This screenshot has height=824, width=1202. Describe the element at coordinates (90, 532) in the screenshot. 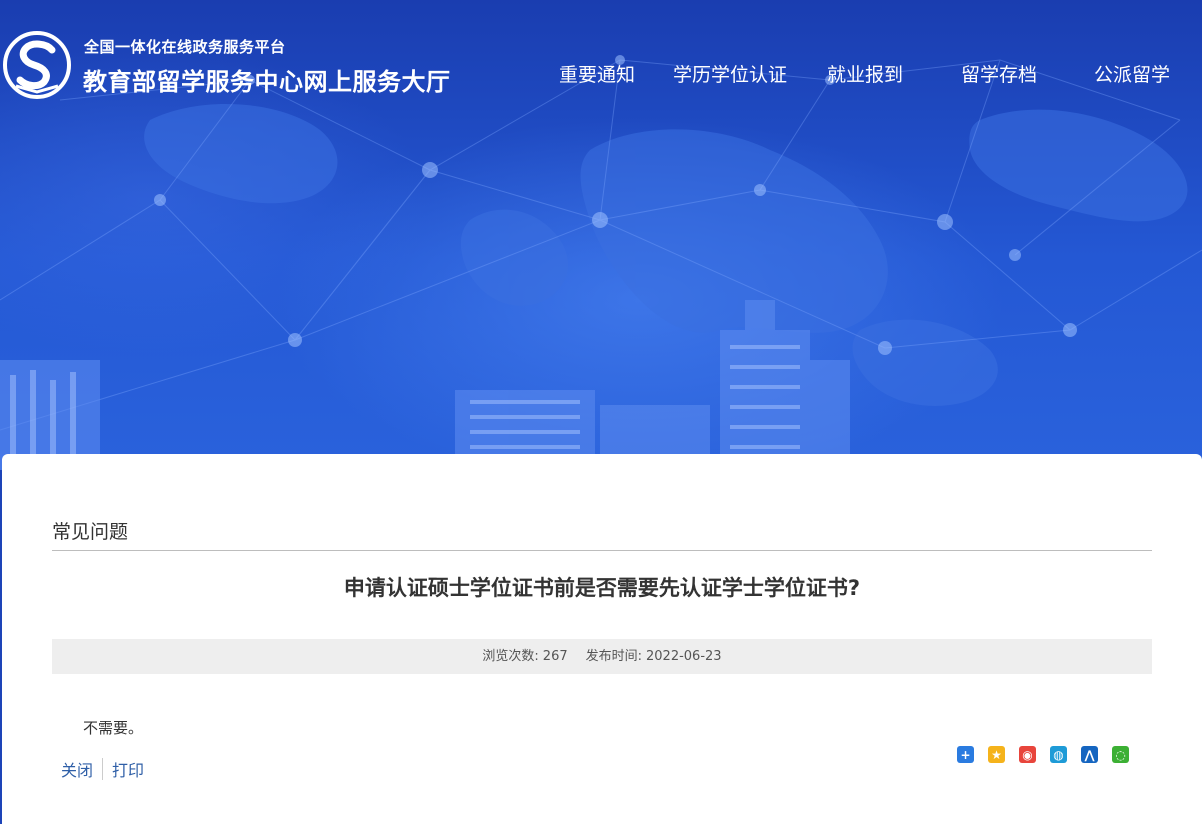

I see `section-title: 常见问题` at that location.